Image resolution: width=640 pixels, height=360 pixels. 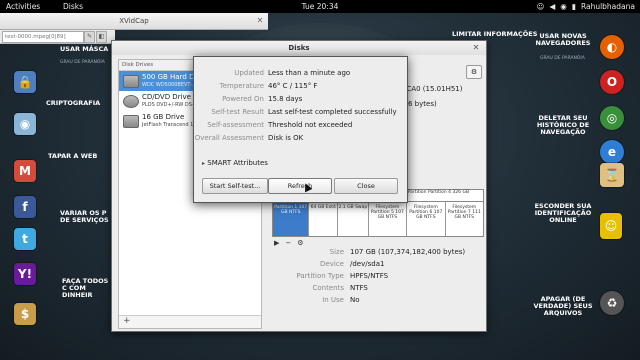 What do you see at coordinates (25, 239) in the screenshot?
I see `twitter-icon: t` at bounding box center [25, 239].